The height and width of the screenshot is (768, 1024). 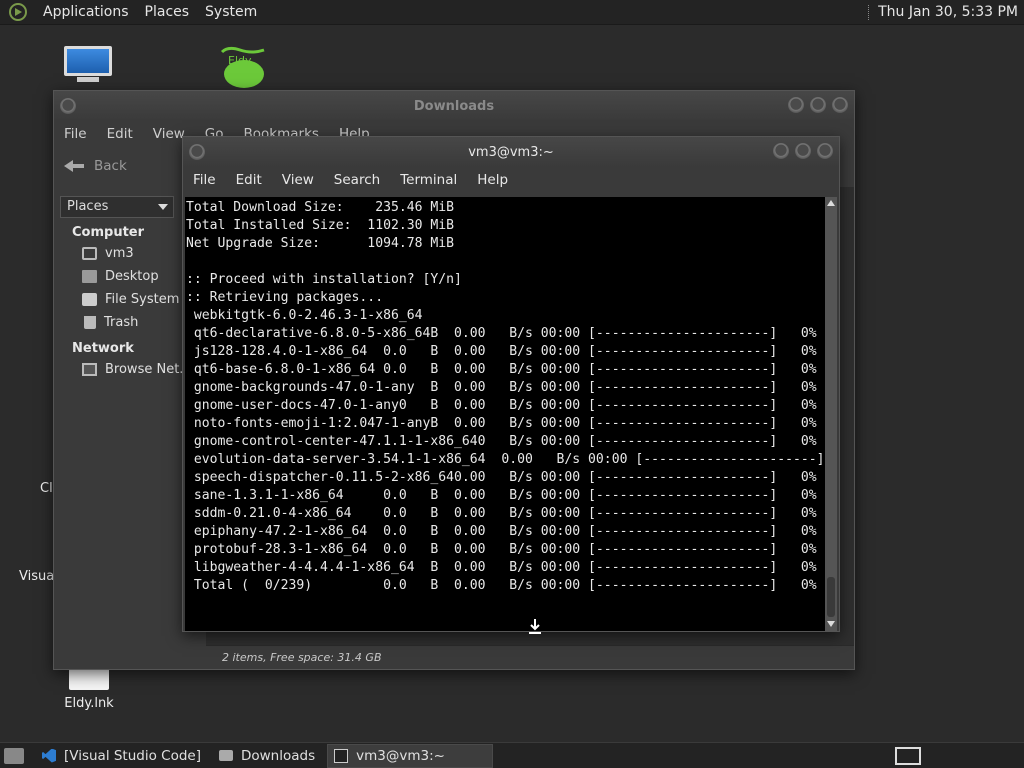 I want to click on term-menu-file: File, so click(x=204, y=180).